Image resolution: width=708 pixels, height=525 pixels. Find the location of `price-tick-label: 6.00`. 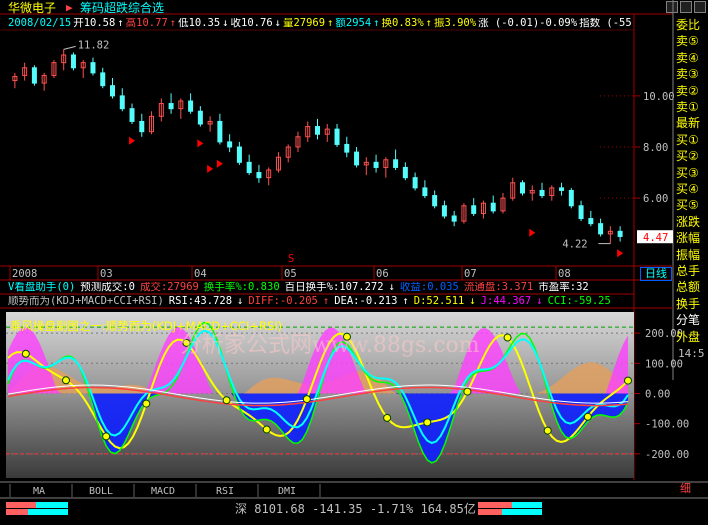

price-tick-label: 6.00 is located at coordinates (655, 199).